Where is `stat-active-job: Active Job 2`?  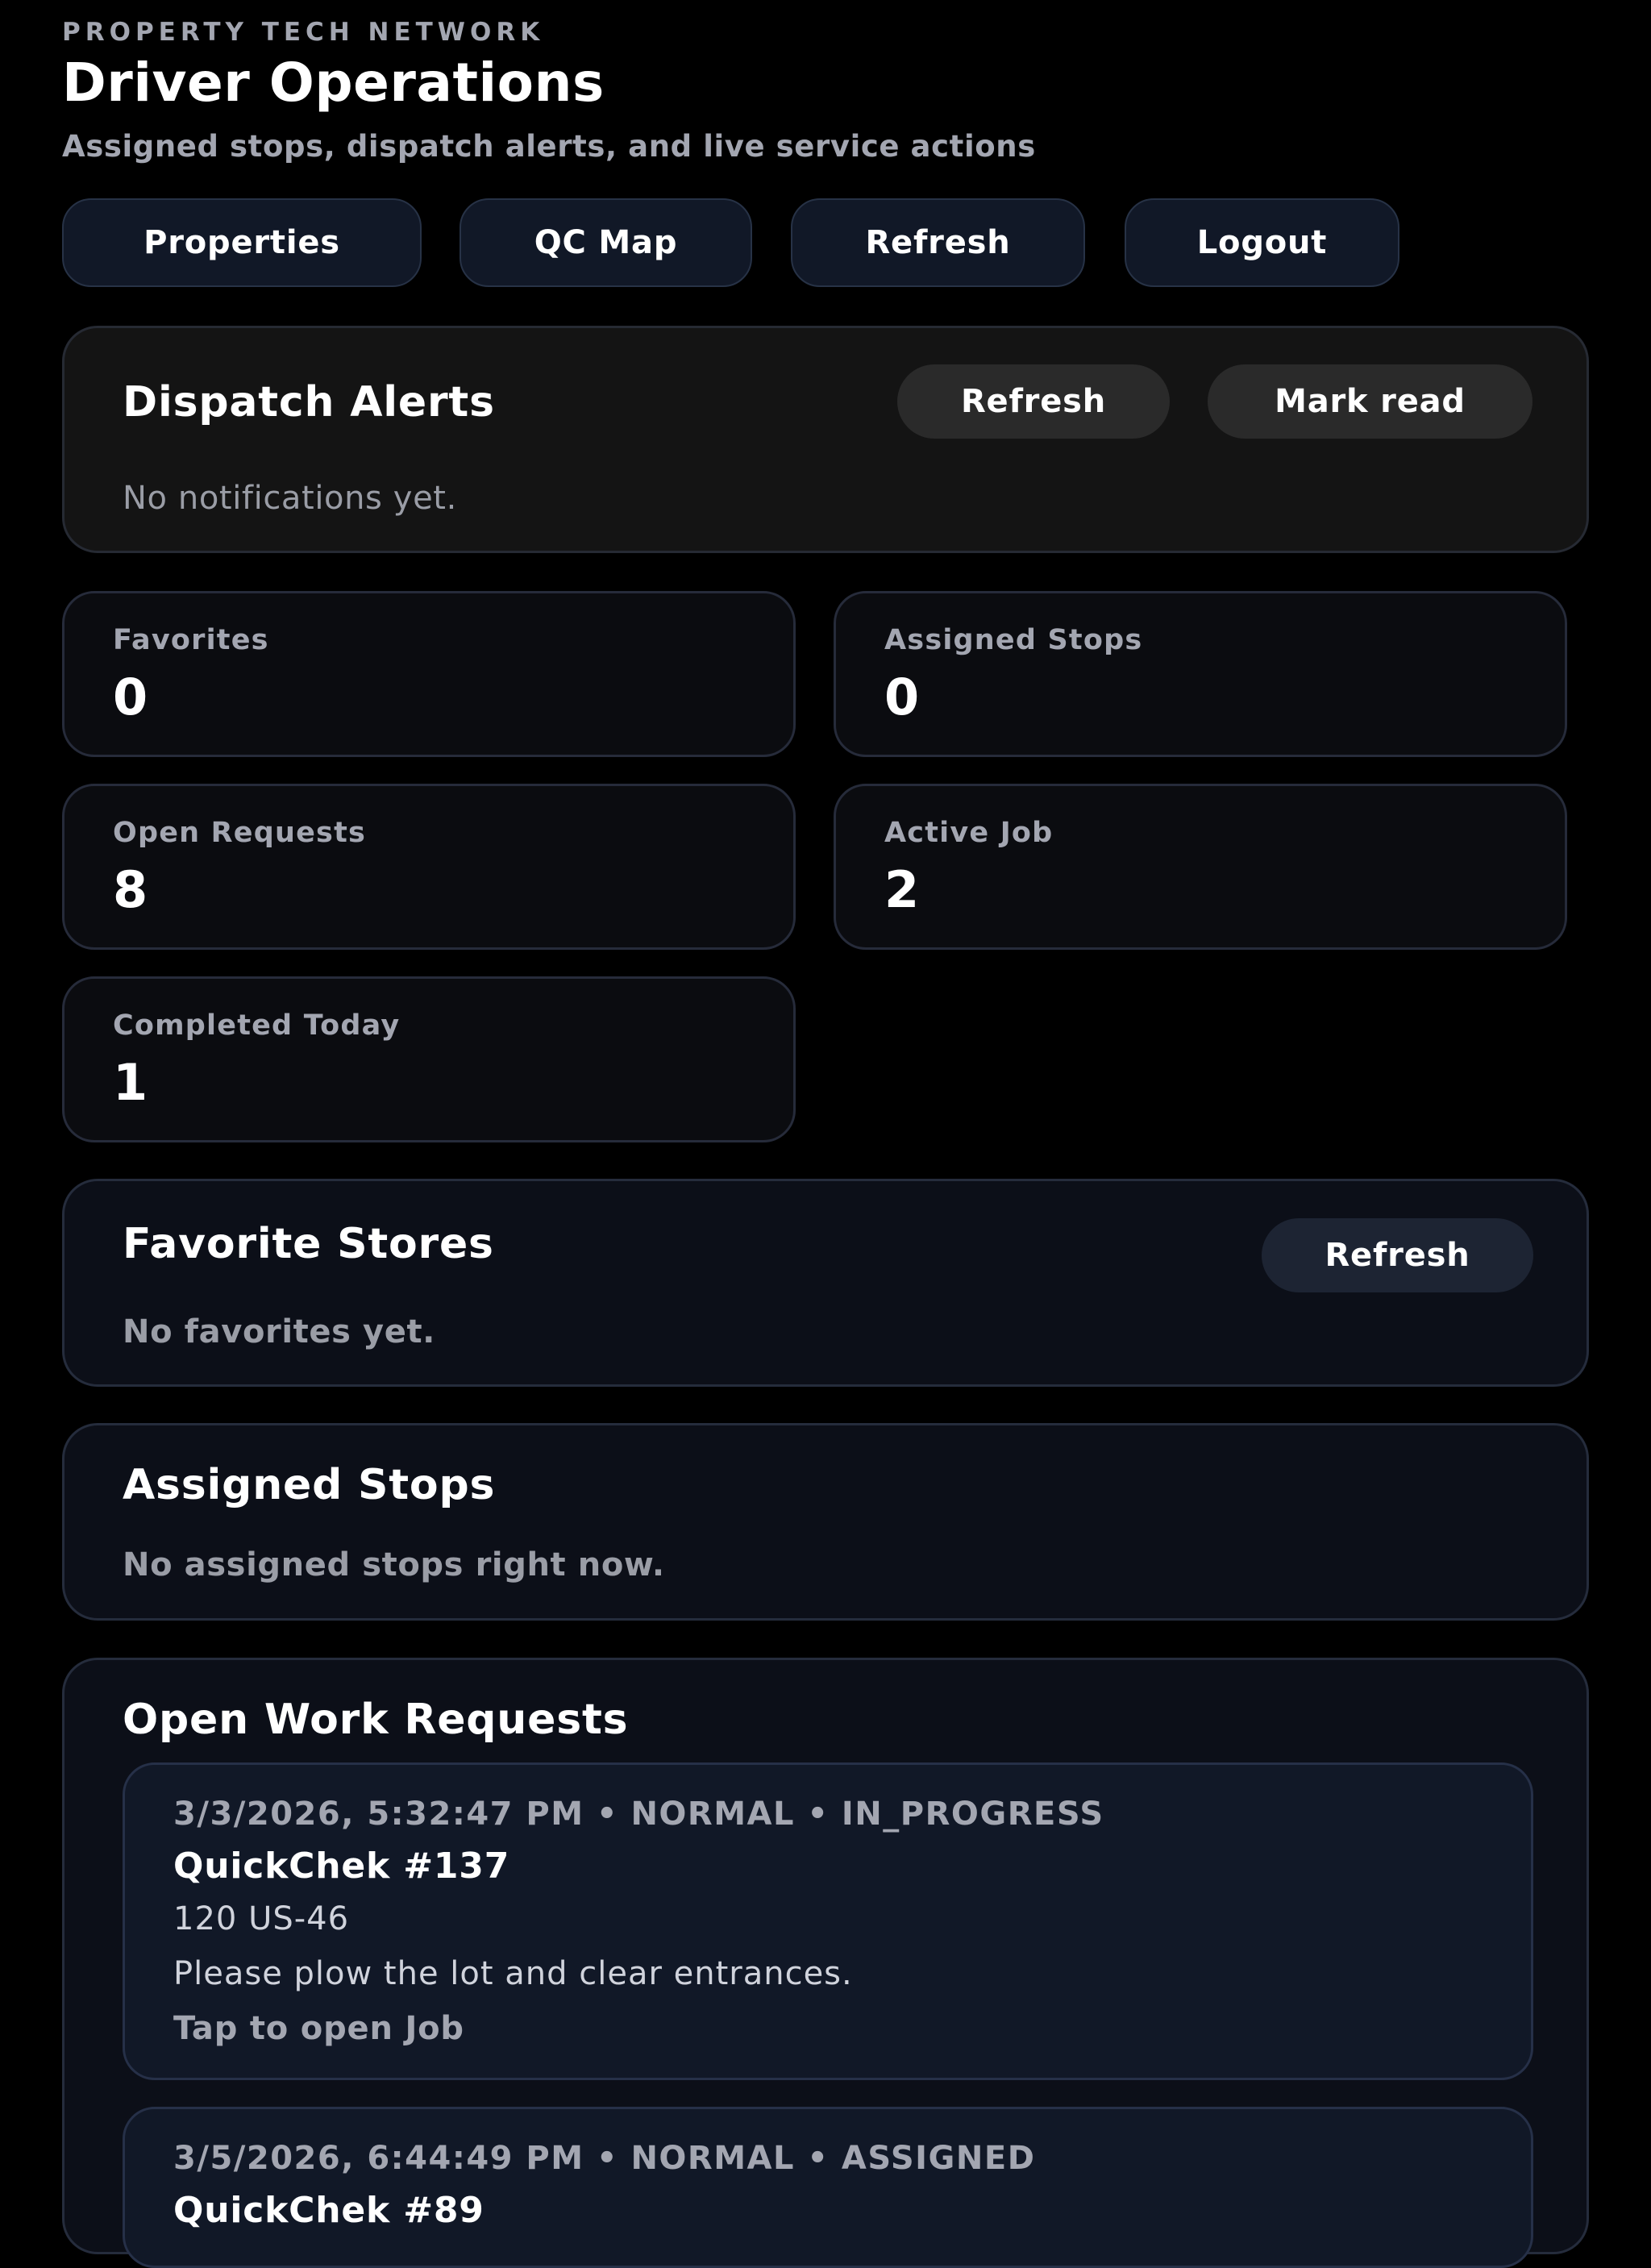 stat-active-job: Active Job 2 is located at coordinates (1200, 867).